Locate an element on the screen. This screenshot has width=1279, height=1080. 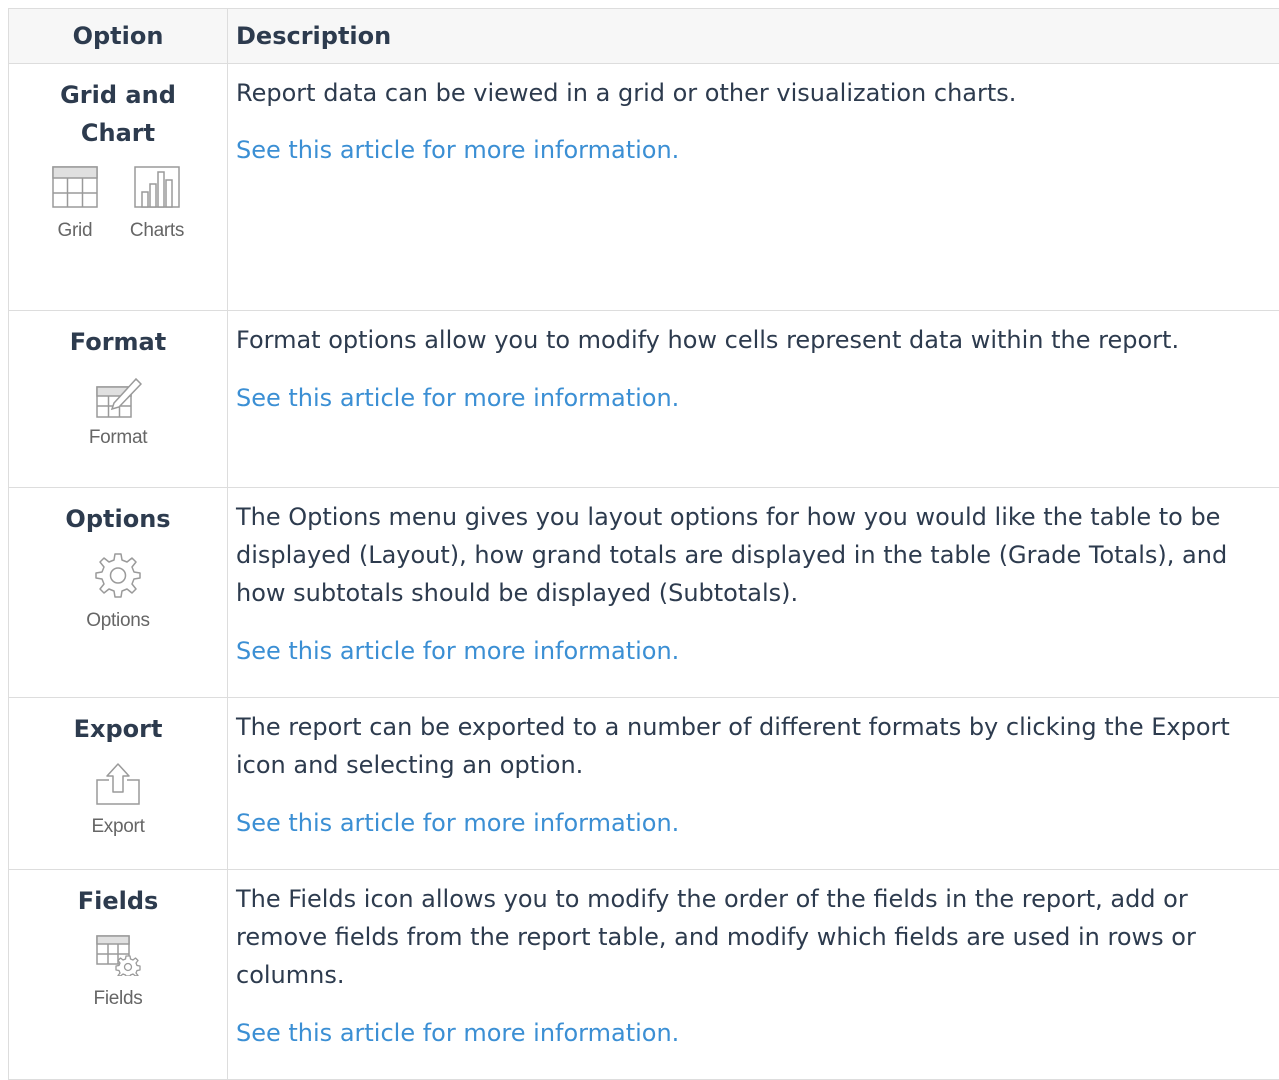
grid-toolbar-button: Grid is located at coordinates (75, 204).